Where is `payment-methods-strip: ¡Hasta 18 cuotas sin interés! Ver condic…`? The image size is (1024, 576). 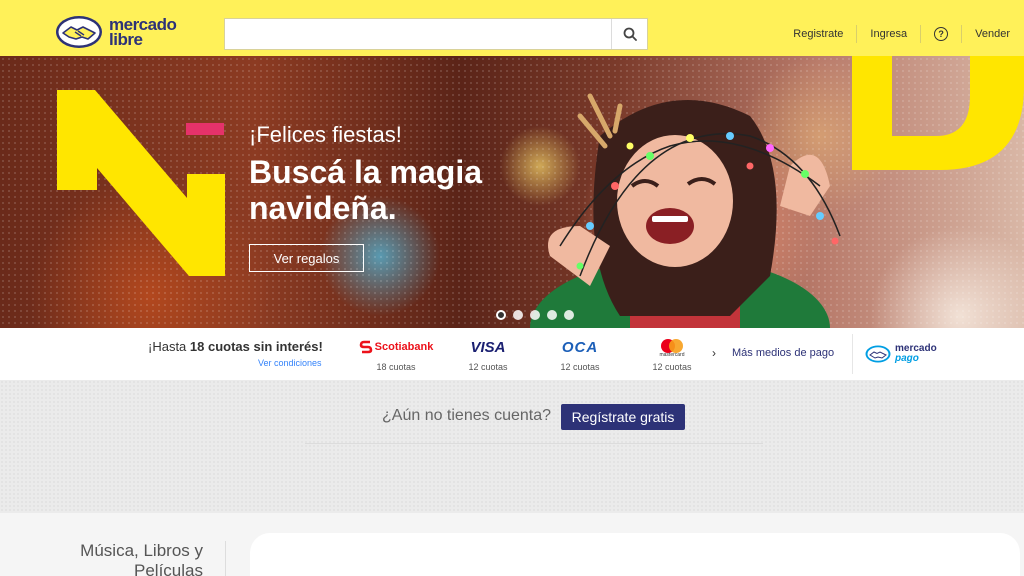 payment-methods-strip: ¡Hasta 18 cuotas sin interés! Ver condic… is located at coordinates (512, 354).